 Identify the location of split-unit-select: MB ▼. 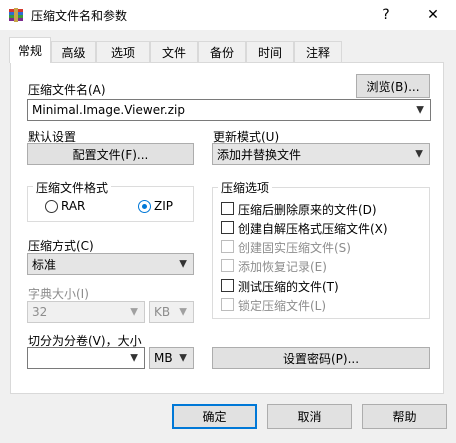
(171, 358).